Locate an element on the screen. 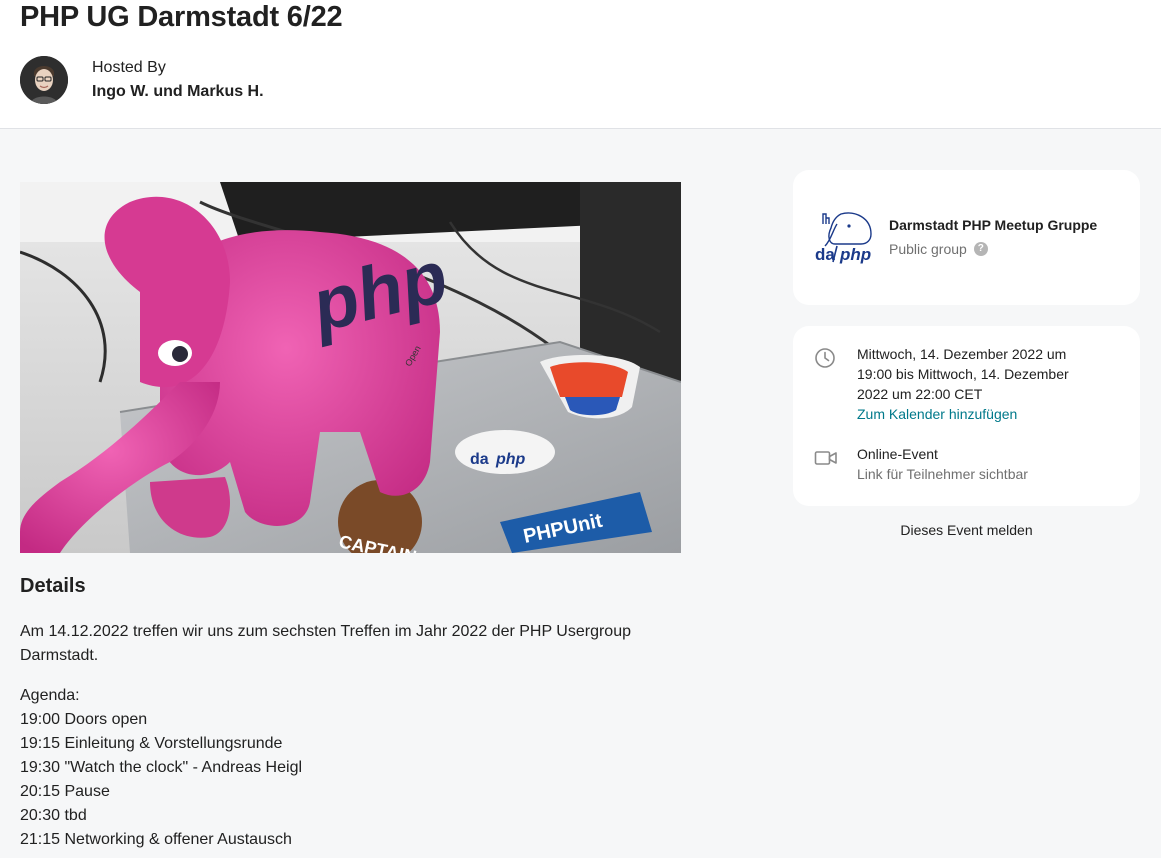  details-heading: Details is located at coordinates (53, 586).